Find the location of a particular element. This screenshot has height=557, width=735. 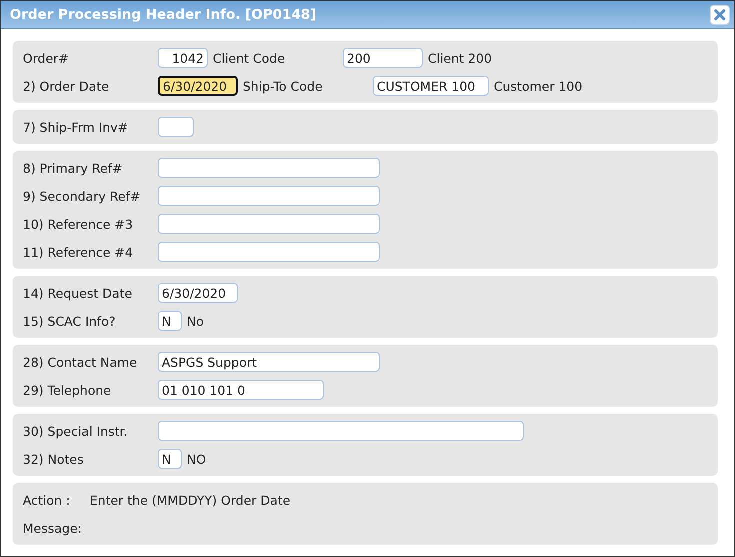

field-label: 14) Request Date is located at coordinates (78, 293).